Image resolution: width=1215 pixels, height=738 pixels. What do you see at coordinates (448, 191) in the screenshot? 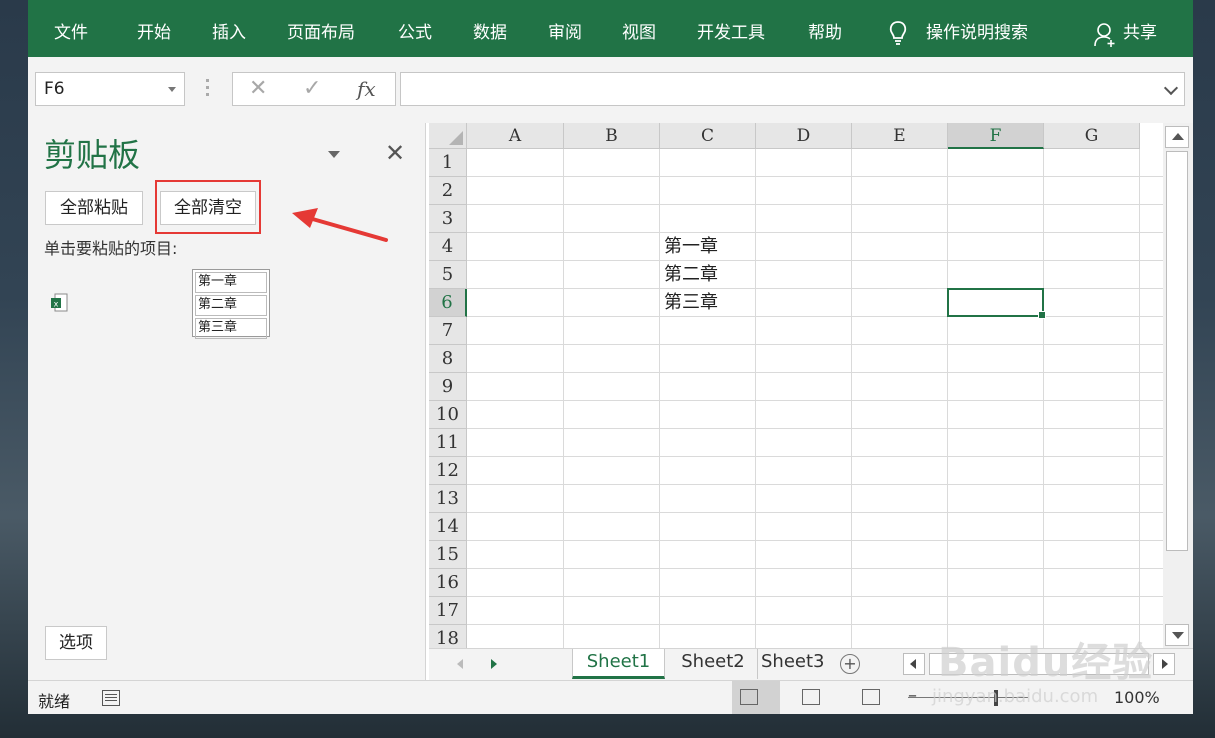
I see `row-header-2: 2` at bounding box center [448, 191].